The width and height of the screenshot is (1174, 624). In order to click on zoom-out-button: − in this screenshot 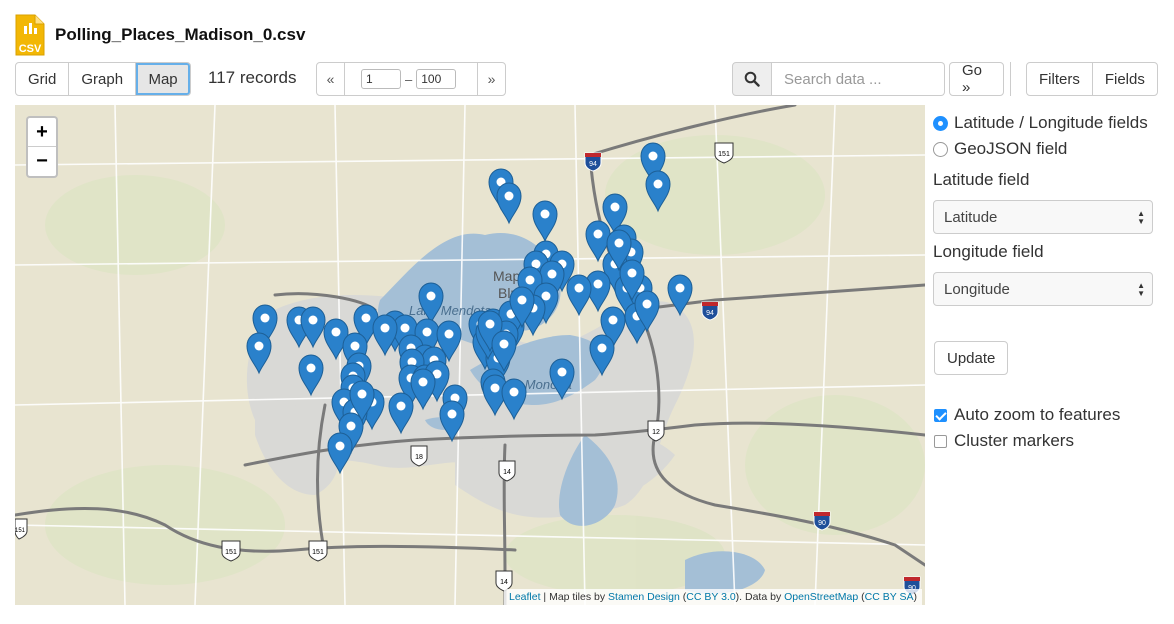, I will do `click(42, 161)`.